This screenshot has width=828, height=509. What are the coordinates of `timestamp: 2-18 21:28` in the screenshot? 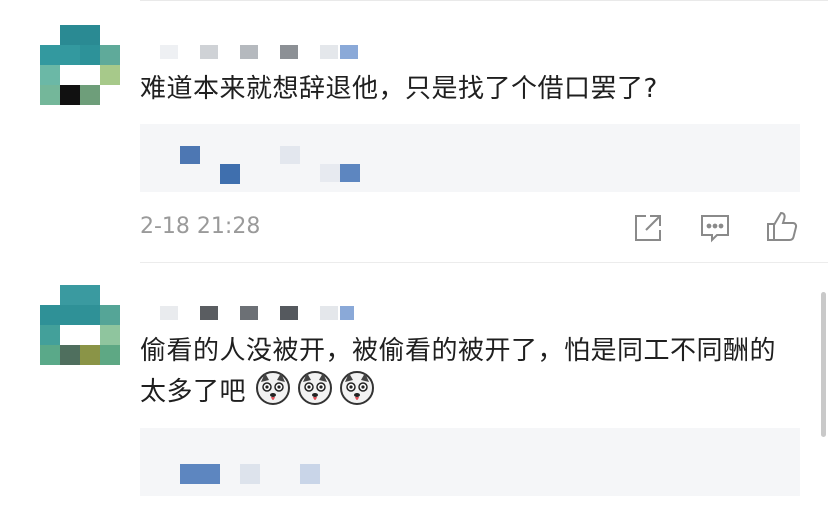 It's located at (200, 226).